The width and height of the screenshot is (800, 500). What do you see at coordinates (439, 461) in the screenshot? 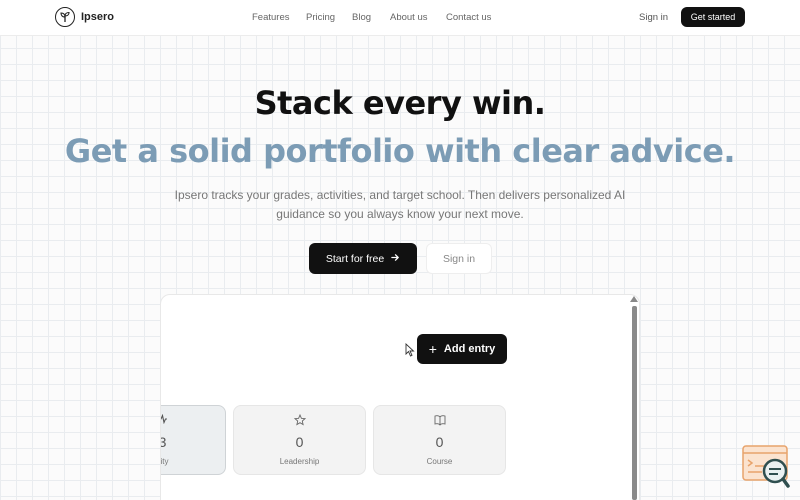
I see `stat-label: Course` at bounding box center [439, 461].